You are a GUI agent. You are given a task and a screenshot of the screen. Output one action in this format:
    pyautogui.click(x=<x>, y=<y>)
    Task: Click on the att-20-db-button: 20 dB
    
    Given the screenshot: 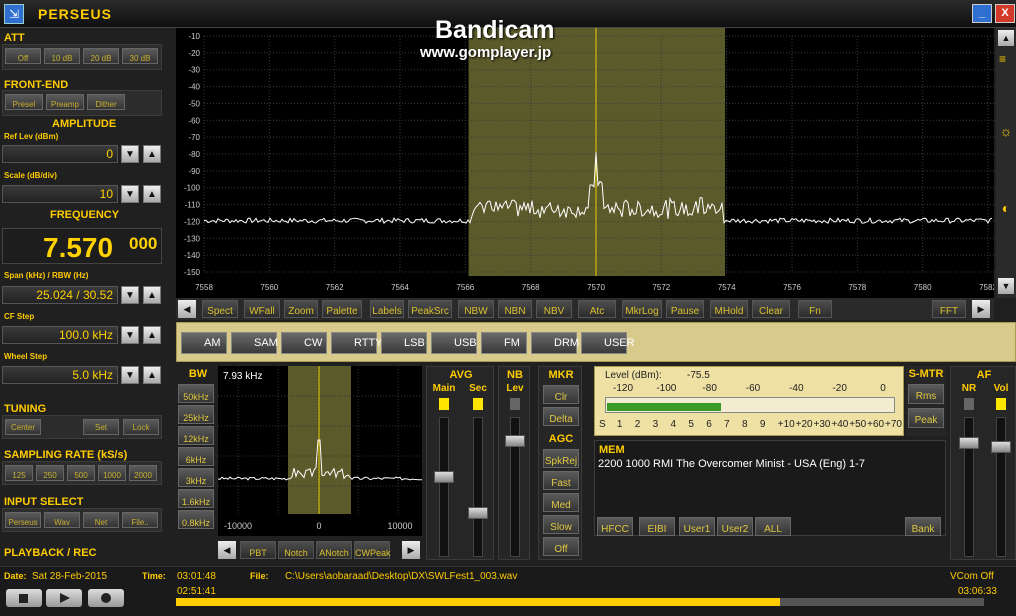 What is the action you would take?
    pyautogui.click(x=101, y=56)
    